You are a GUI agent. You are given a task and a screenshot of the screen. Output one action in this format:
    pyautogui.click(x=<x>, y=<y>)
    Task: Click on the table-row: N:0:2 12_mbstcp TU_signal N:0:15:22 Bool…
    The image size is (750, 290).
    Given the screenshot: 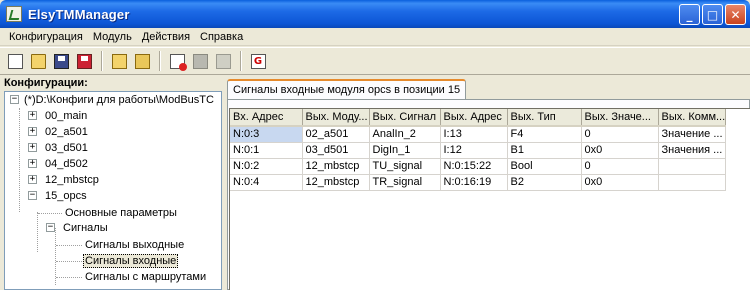 What is the action you would take?
    pyautogui.click(x=478, y=166)
    